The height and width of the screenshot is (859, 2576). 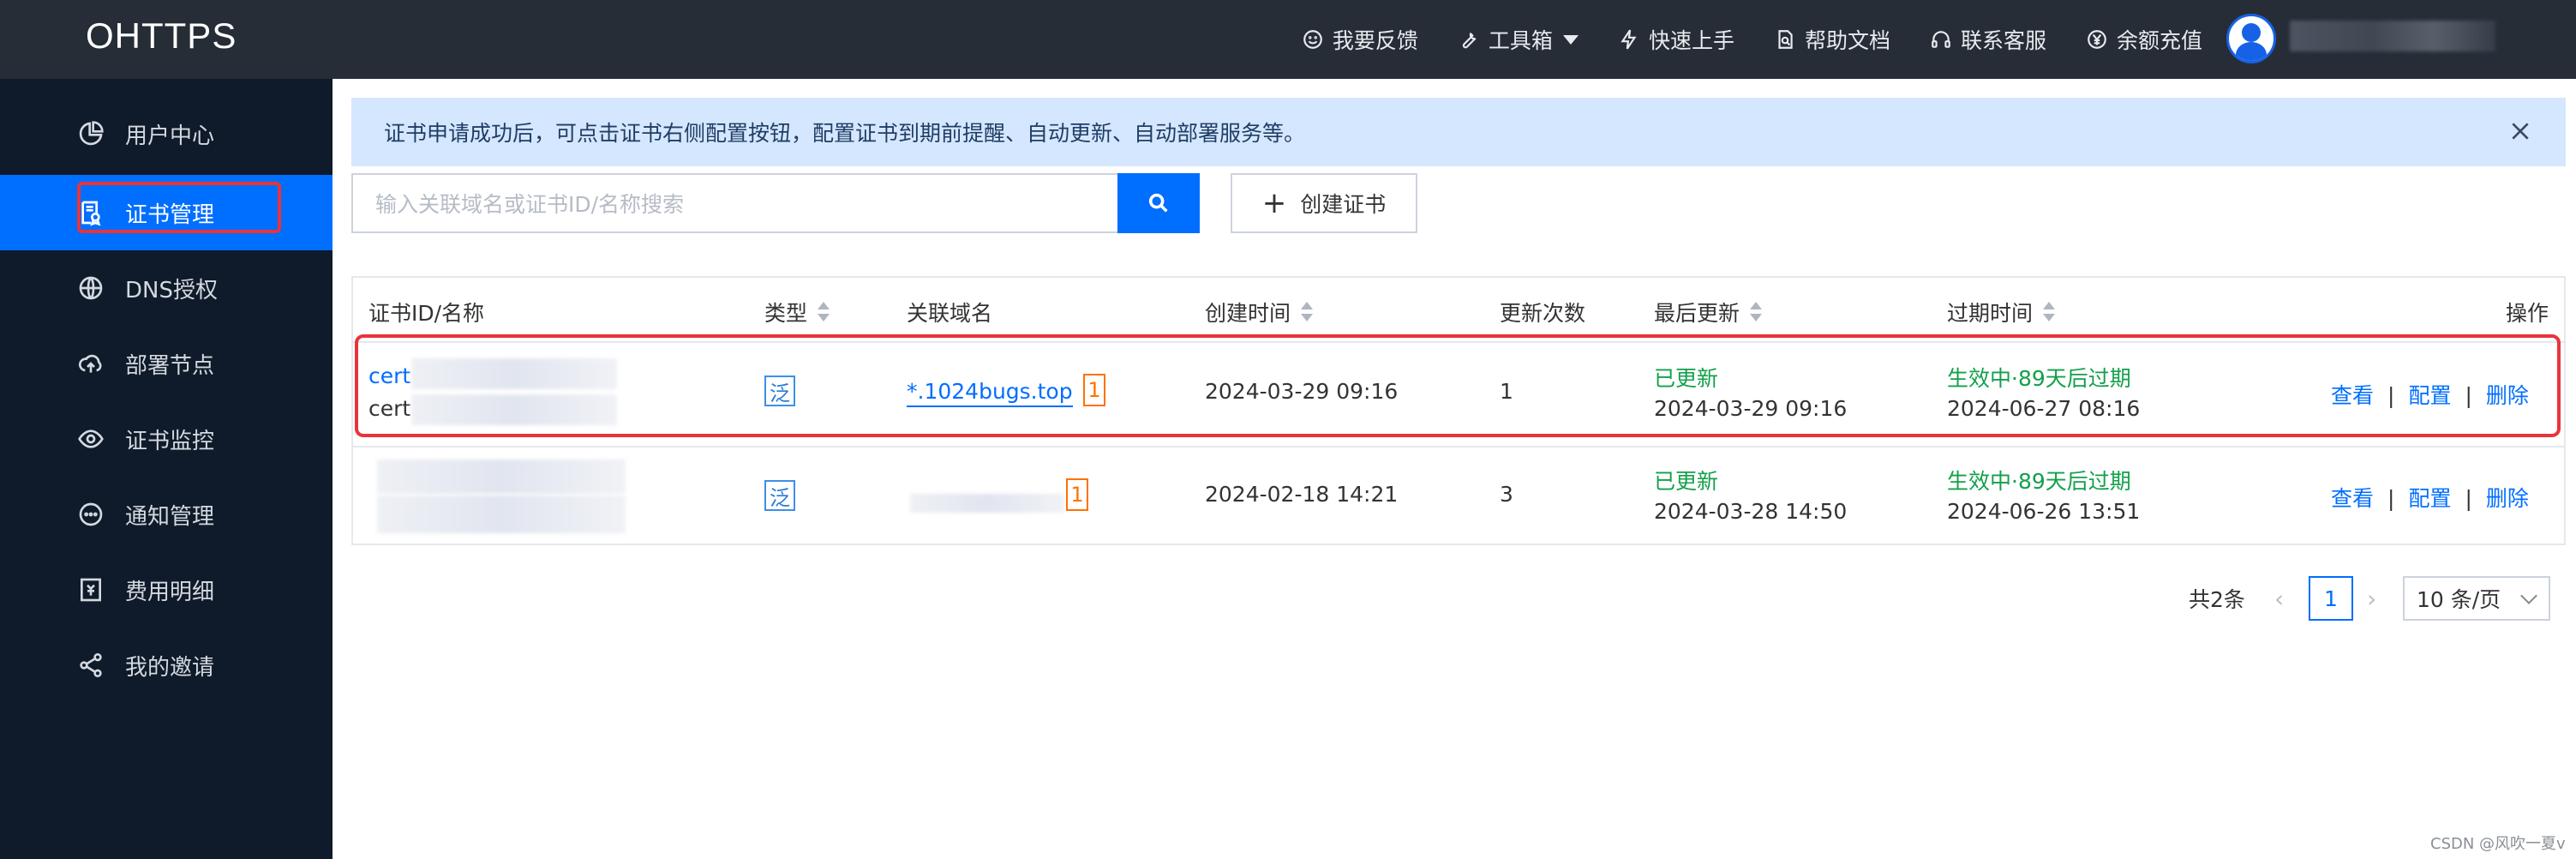 I want to click on header-domain: 关联域名, so click(x=949, y=312).